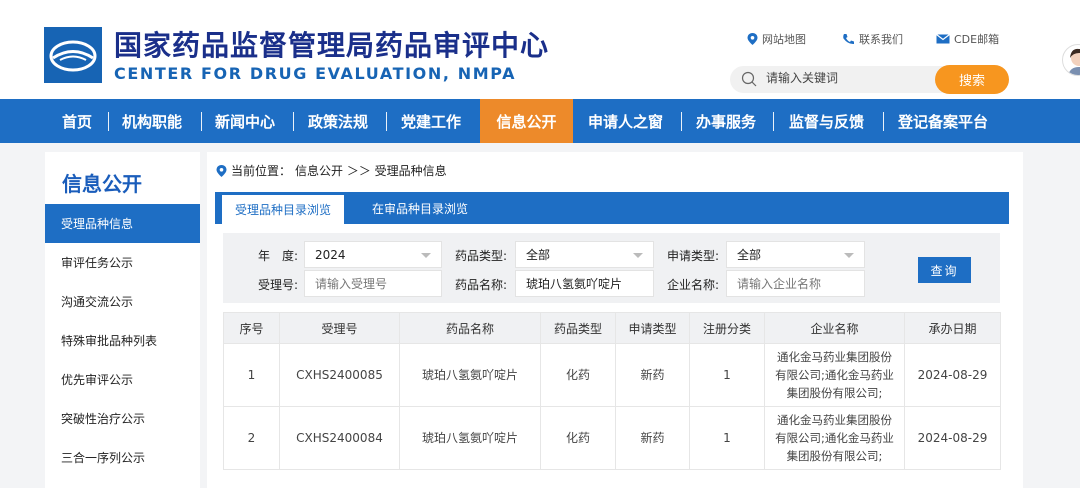 Image resolution: width=1080 pixels, height=488 pixels. What do you see at coordinates (952, 328) in the screenshot?
I see `col-header-date: 承办日期` at bounding box center [952, 328].